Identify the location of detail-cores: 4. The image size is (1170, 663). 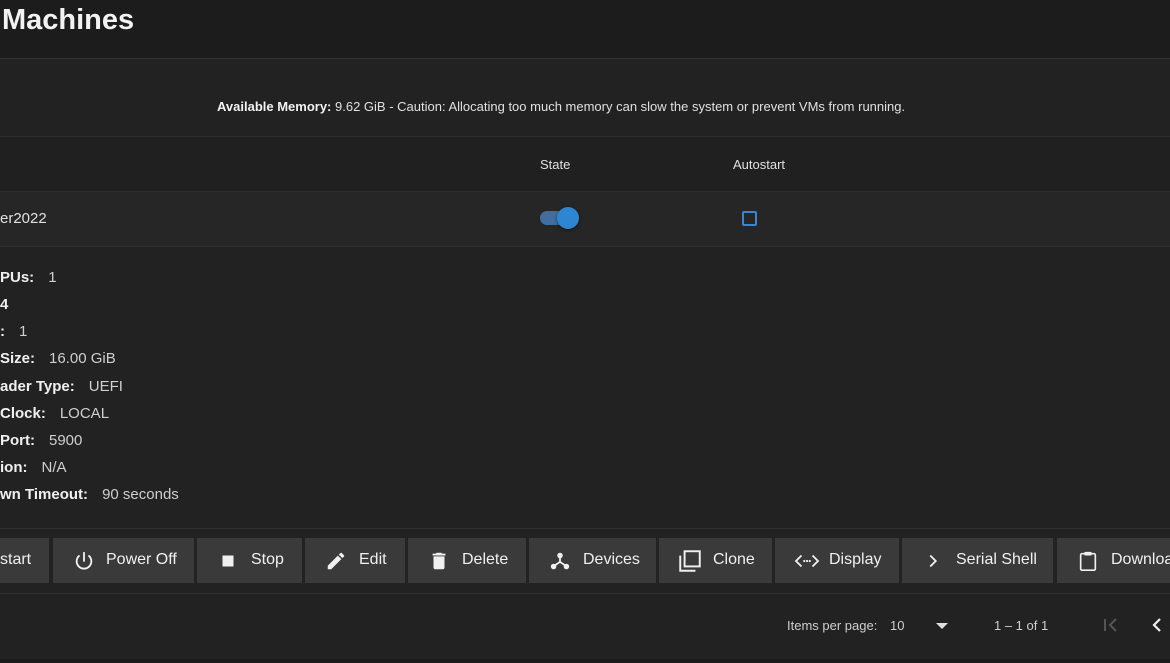
(11, 304).